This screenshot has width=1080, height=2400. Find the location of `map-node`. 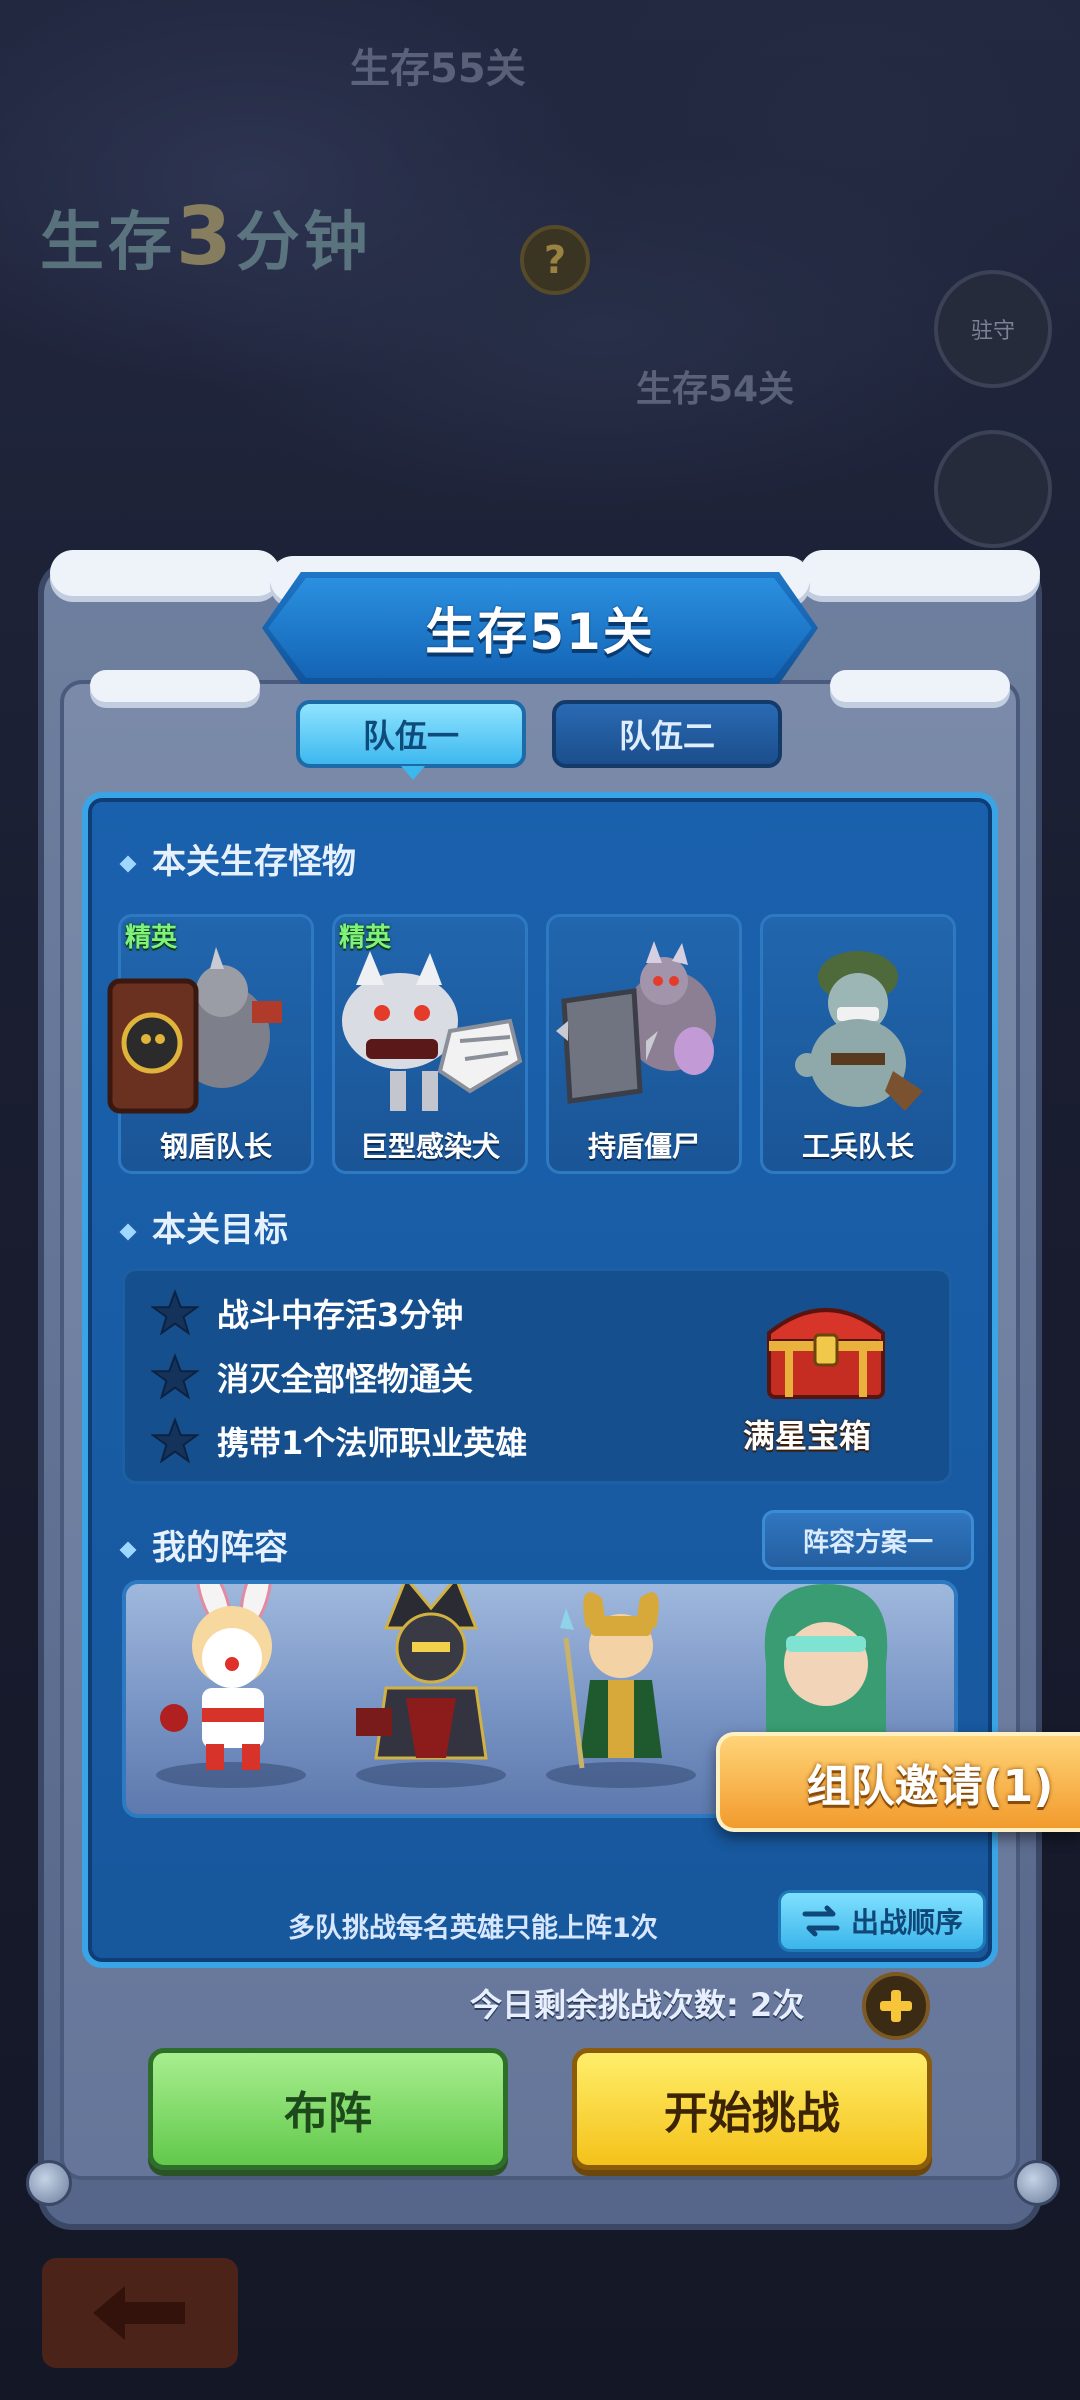

map-node is located at coordinates (993, 489).